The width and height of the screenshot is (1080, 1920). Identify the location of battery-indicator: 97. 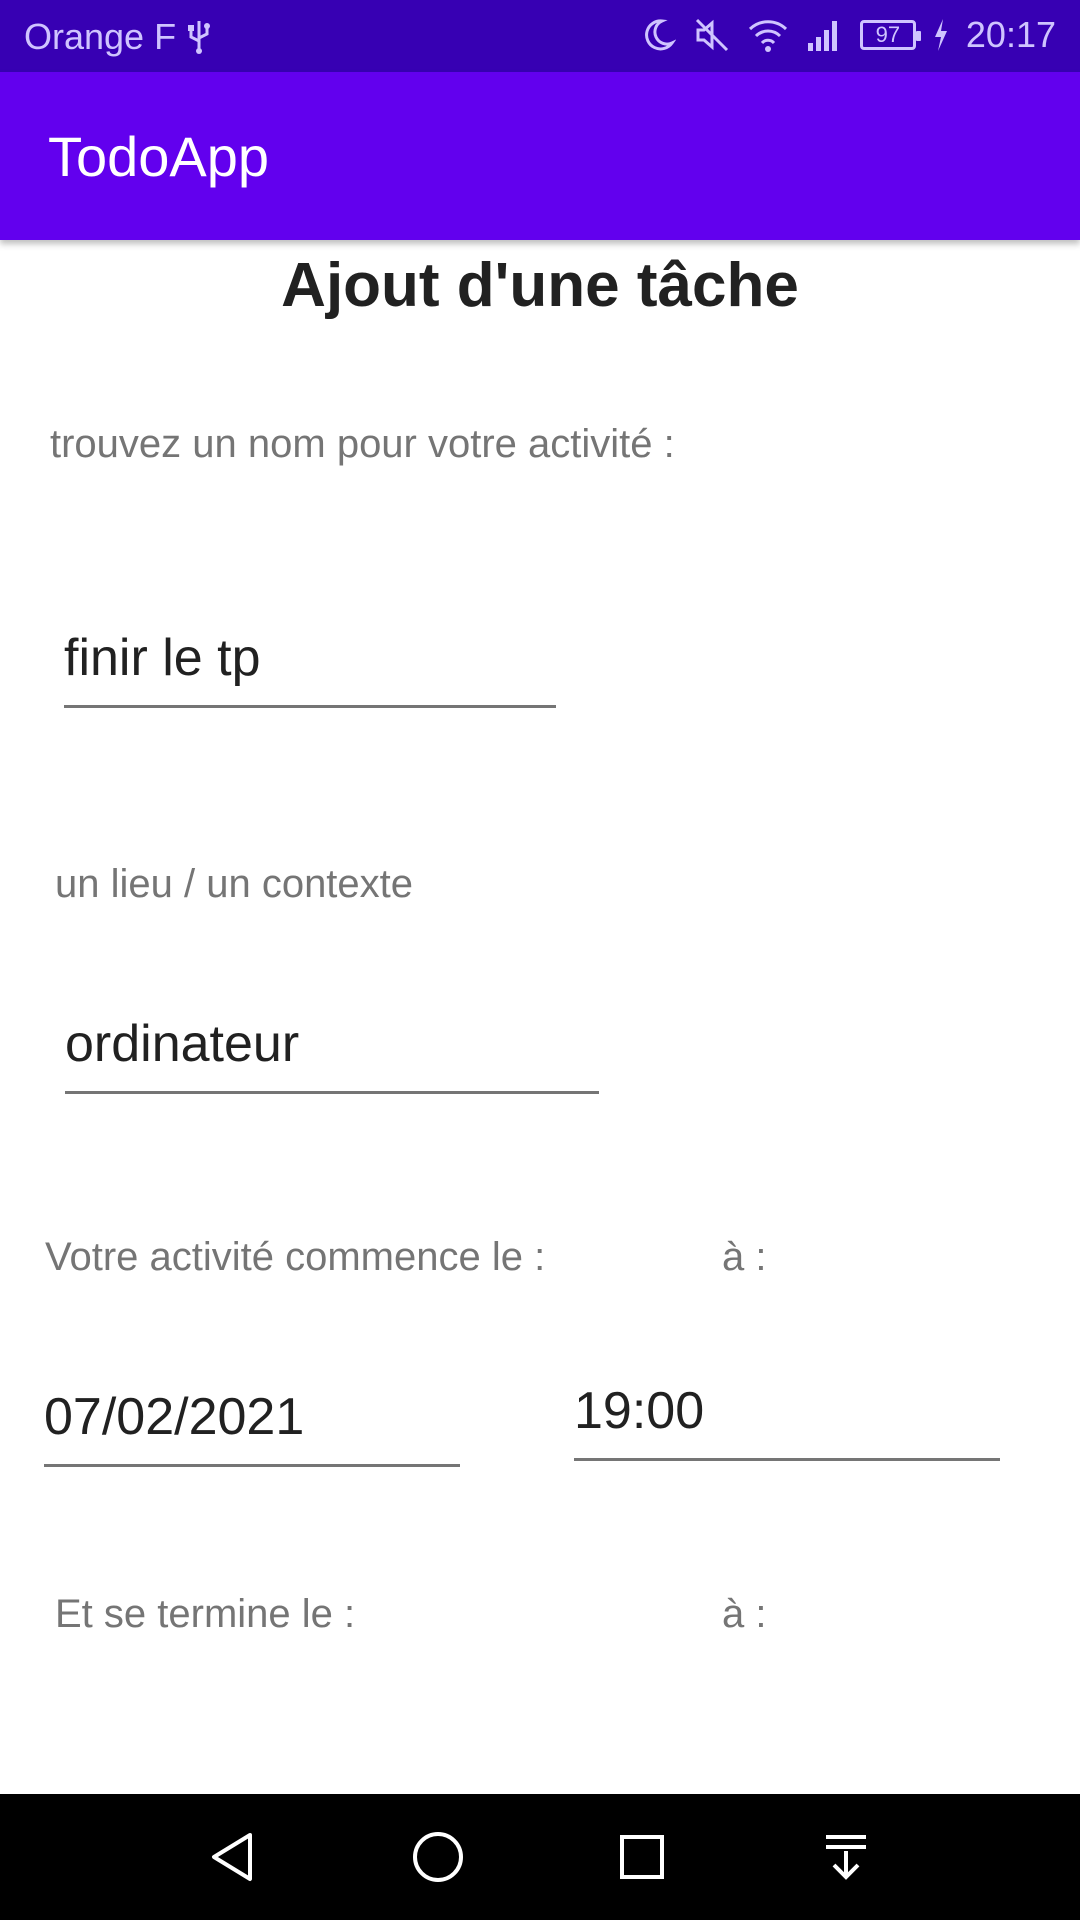
(890, 35).